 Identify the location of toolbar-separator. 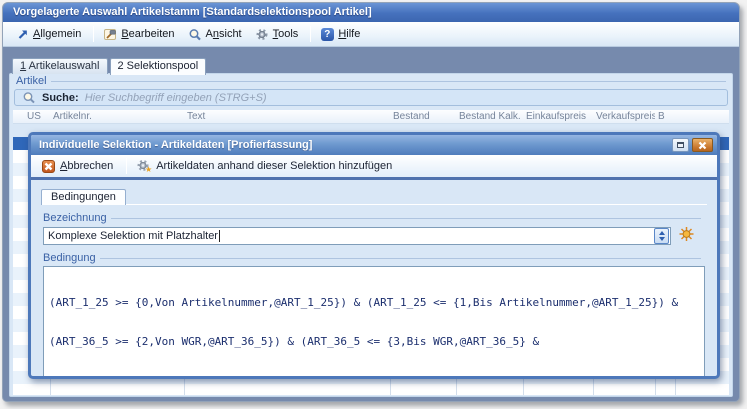
(127, 166).